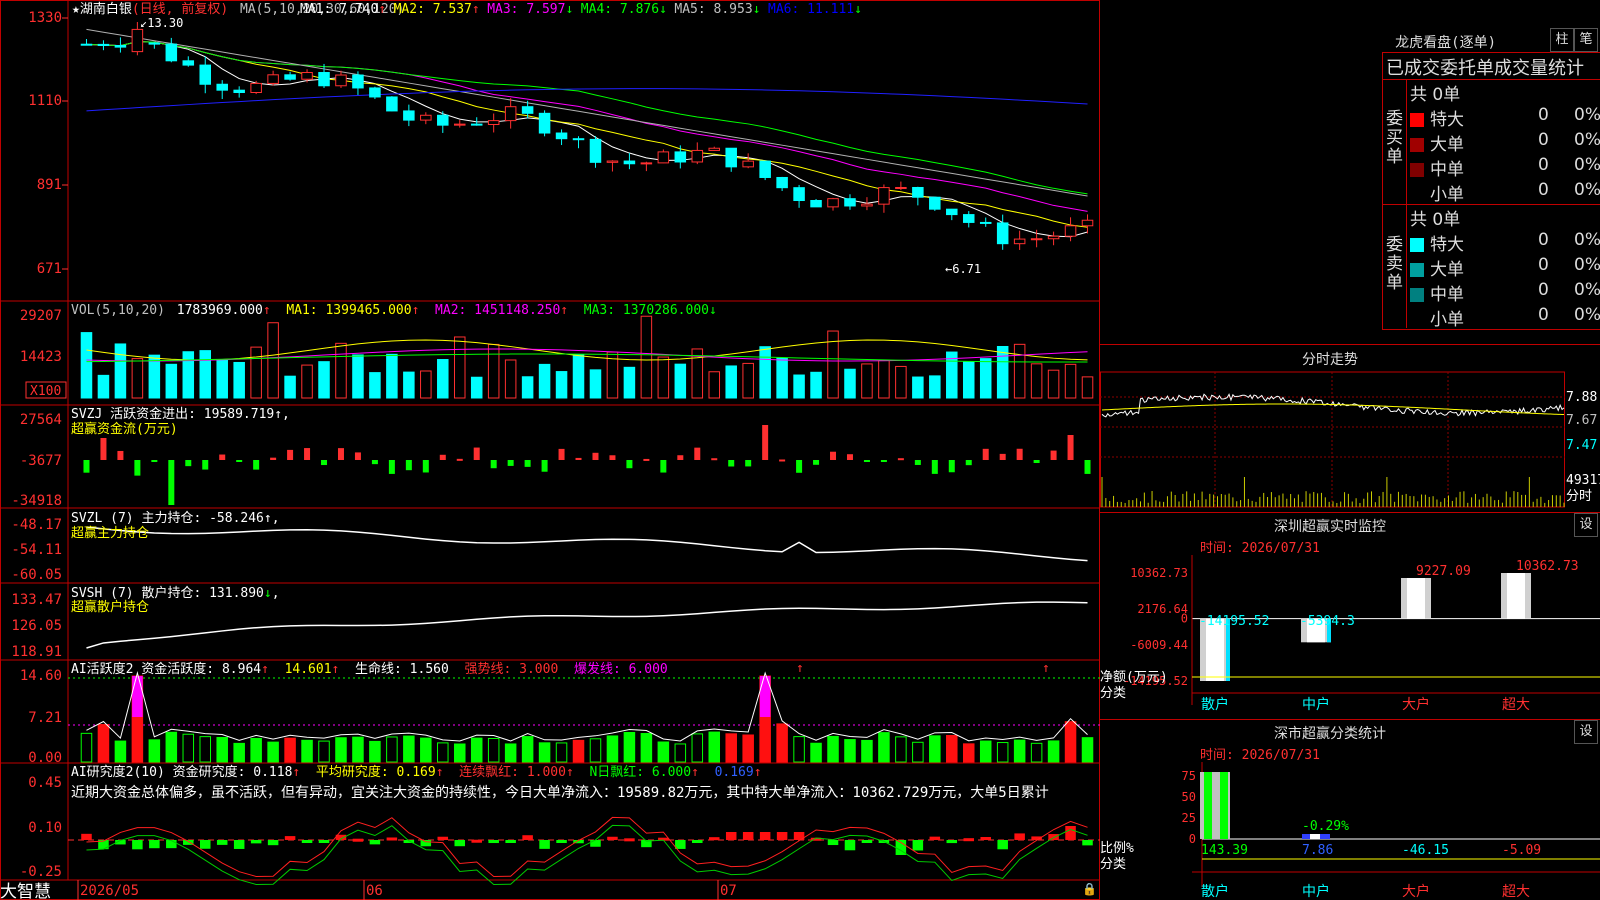 The width and height of the screenshot is (1600, 900). What do you see at coordinates (1046, 668) in the screenshot?
I see `arrow-marker: ↑` at bounding box center [1046, 668].